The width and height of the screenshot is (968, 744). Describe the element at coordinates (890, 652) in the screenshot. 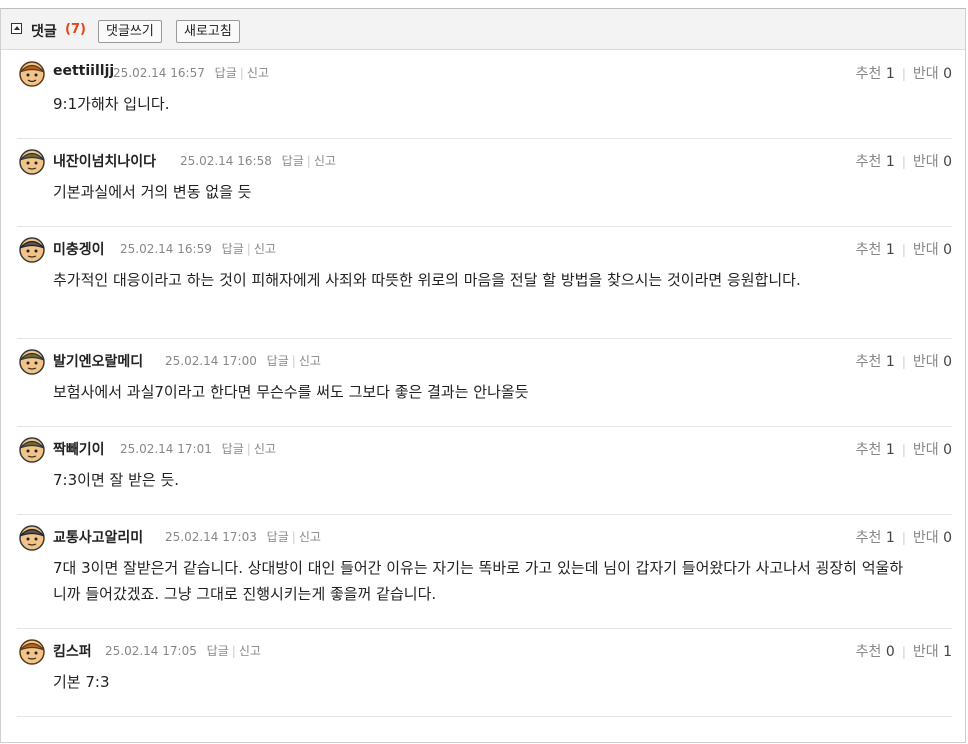

I see `upvote-count: 0` at that location.